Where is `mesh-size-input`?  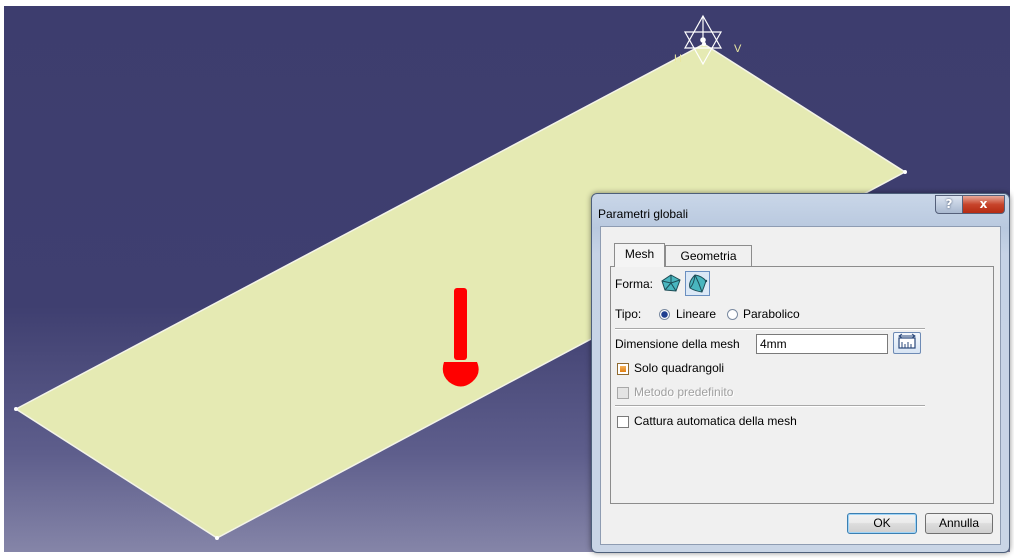
mesh-size-input is located at coordinates (822, 344).